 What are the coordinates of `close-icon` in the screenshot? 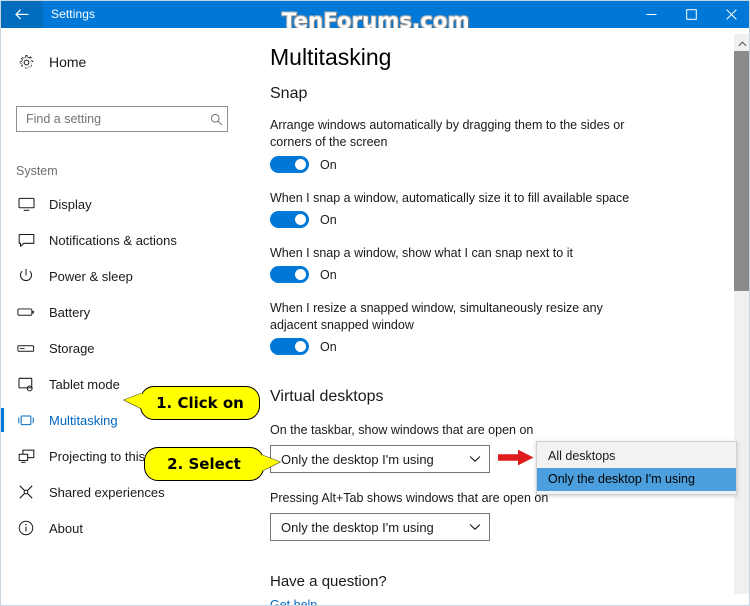 It's located at (731, 14).